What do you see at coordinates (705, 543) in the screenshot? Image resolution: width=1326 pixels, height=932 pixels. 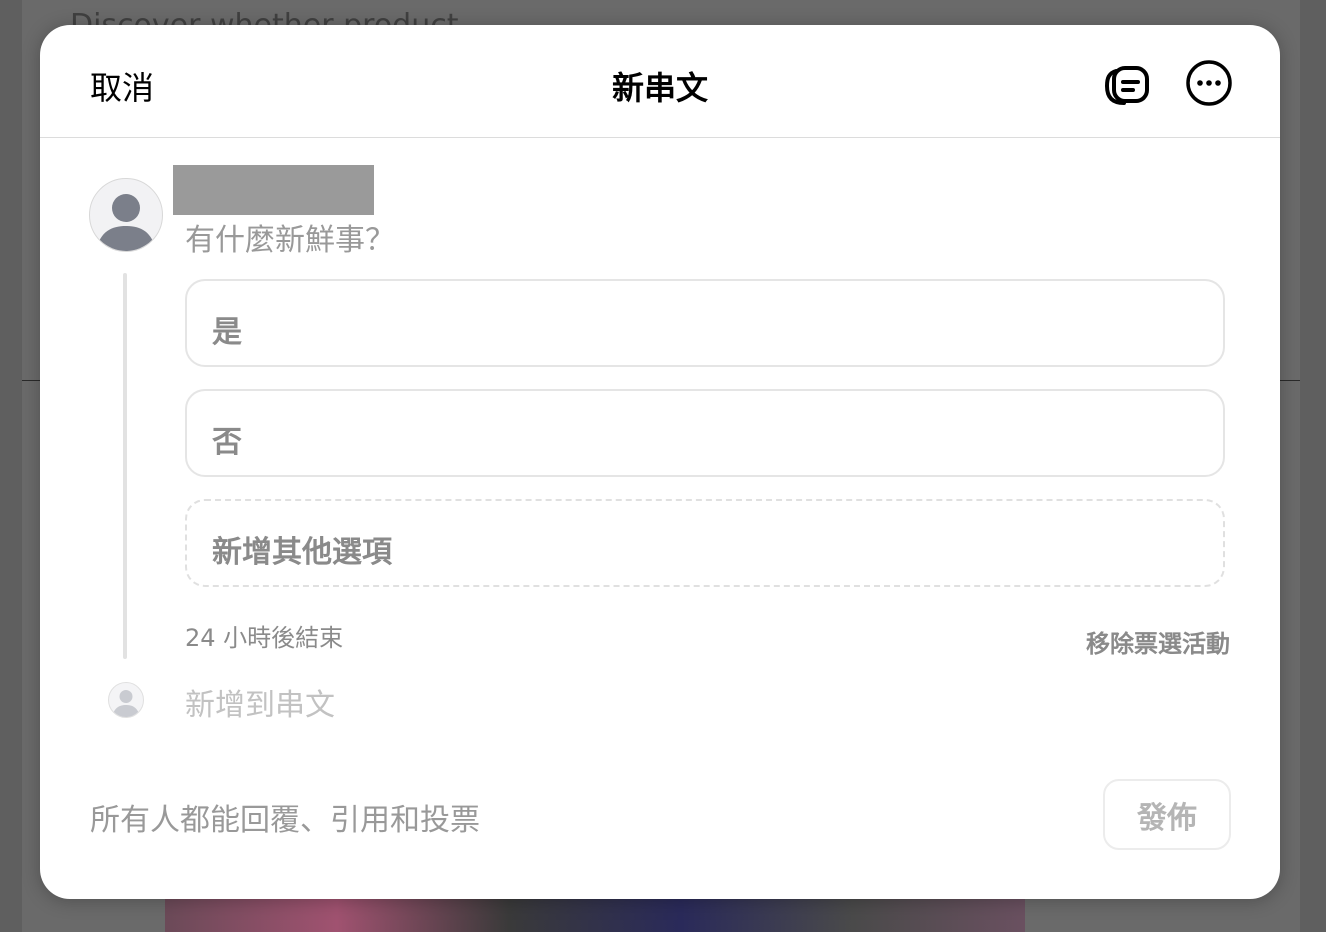 I see `add-poll-option: 新增其他選項` at bounding box center [705, 543].